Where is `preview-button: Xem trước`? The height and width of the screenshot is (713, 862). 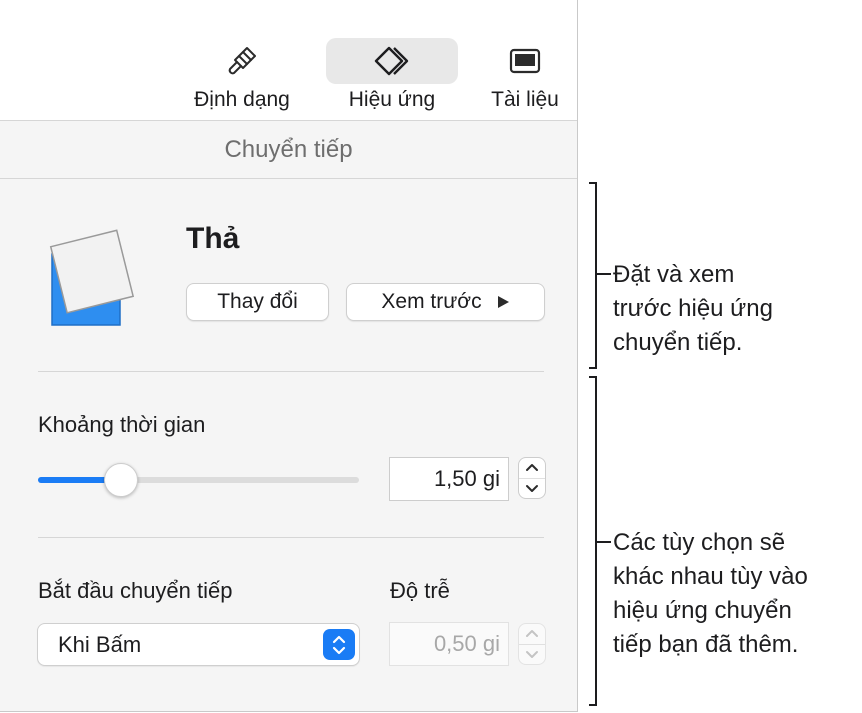 preview-button: Xem trước is located at coordinates (445, 302).